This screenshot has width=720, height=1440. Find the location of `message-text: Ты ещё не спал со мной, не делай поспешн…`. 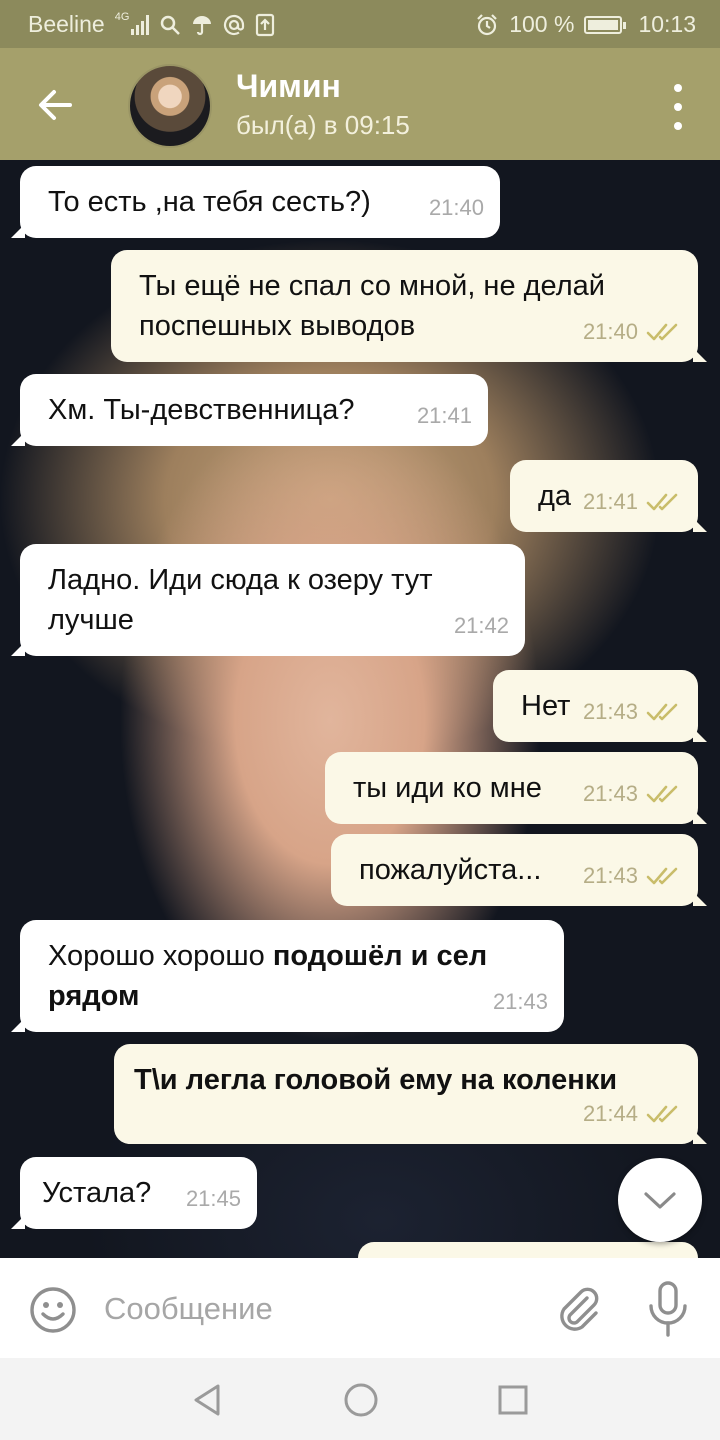

message-text: Ты ещё не спал со мной, не делай поспешн… is located at coordinates (372, 306).